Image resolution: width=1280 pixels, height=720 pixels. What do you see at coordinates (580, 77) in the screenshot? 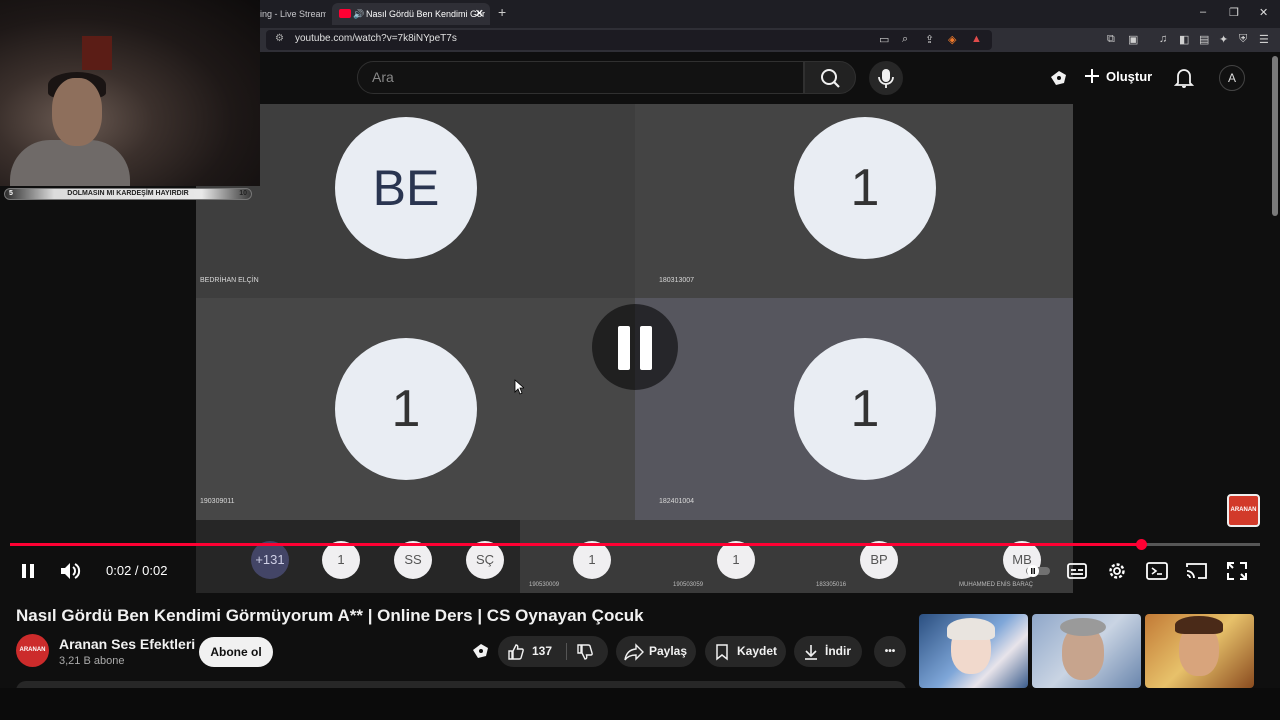
I see `search-input: Ara` at bounding box center [580, 77].